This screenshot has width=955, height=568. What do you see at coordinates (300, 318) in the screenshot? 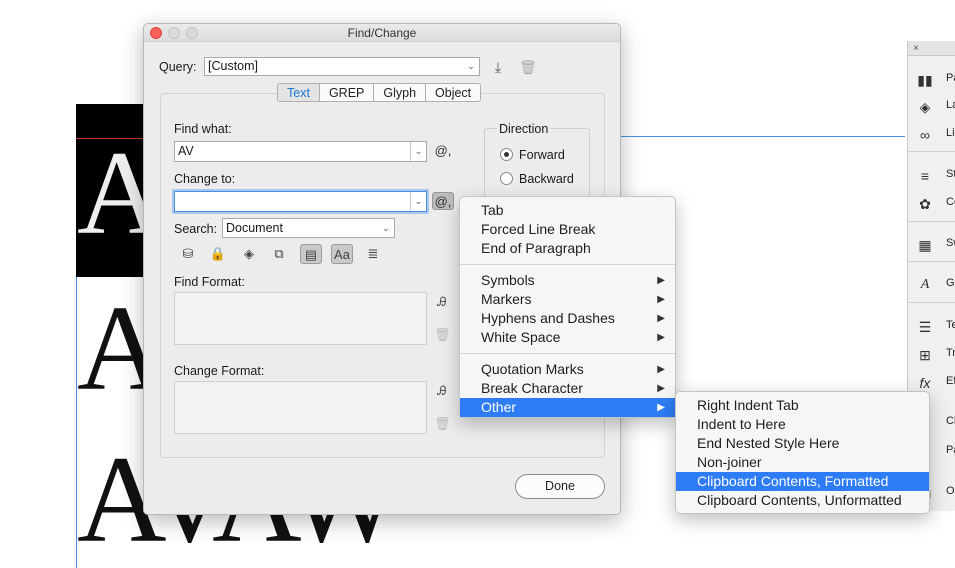
I see `find-format-box` at bounding box center [300, 318].